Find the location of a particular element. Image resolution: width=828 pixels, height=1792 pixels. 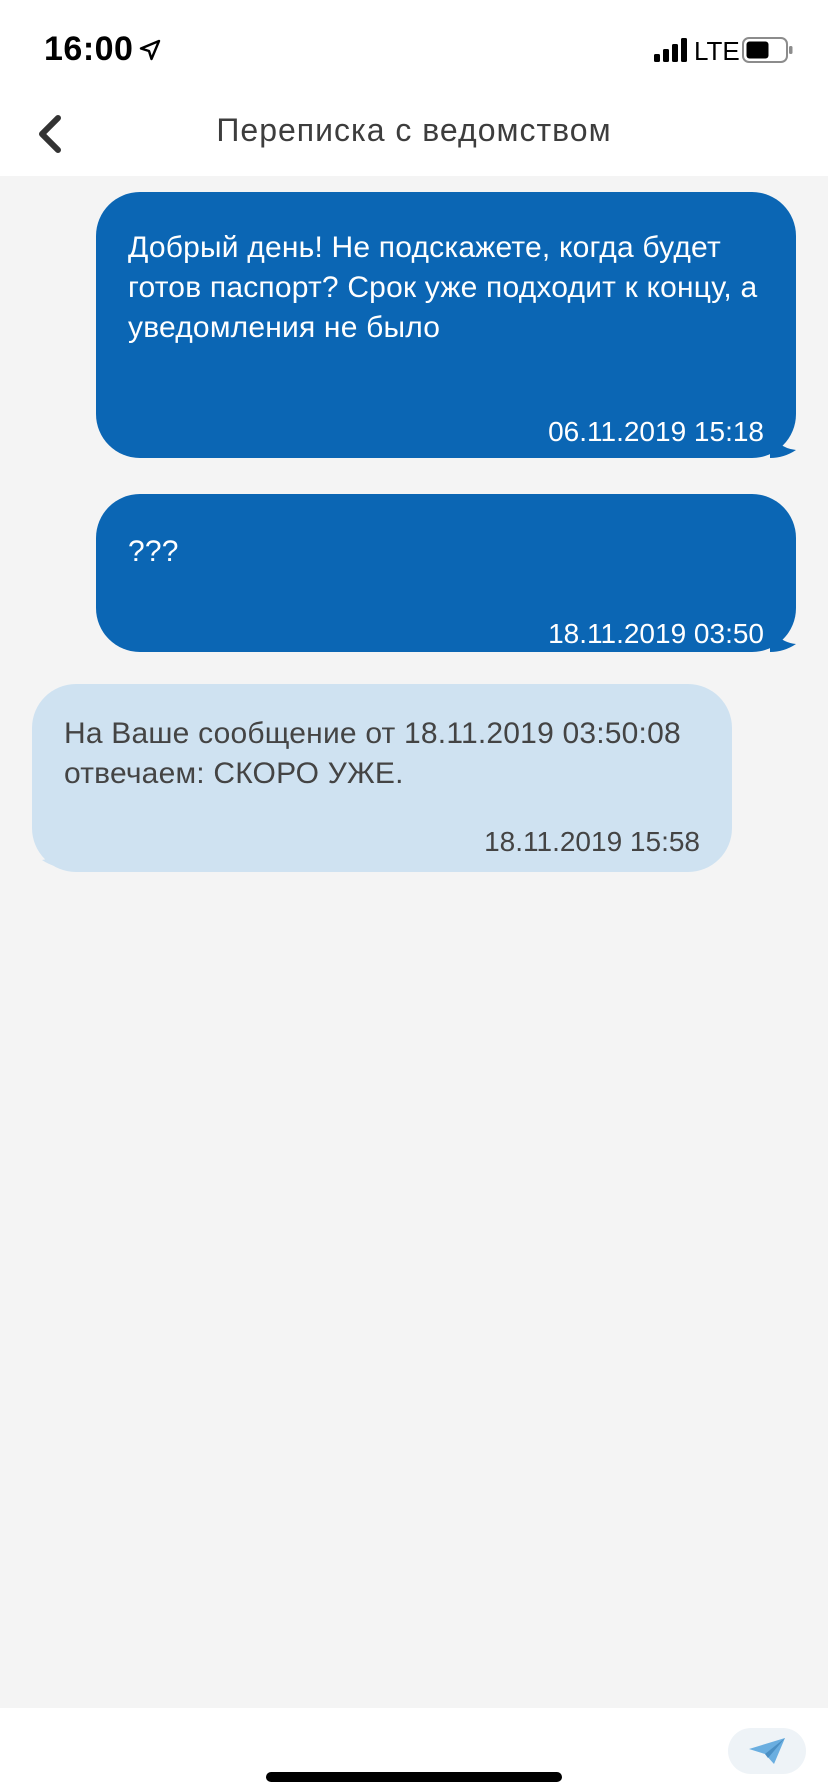

cellular-signal-icon is located at coordinates (670, 50).